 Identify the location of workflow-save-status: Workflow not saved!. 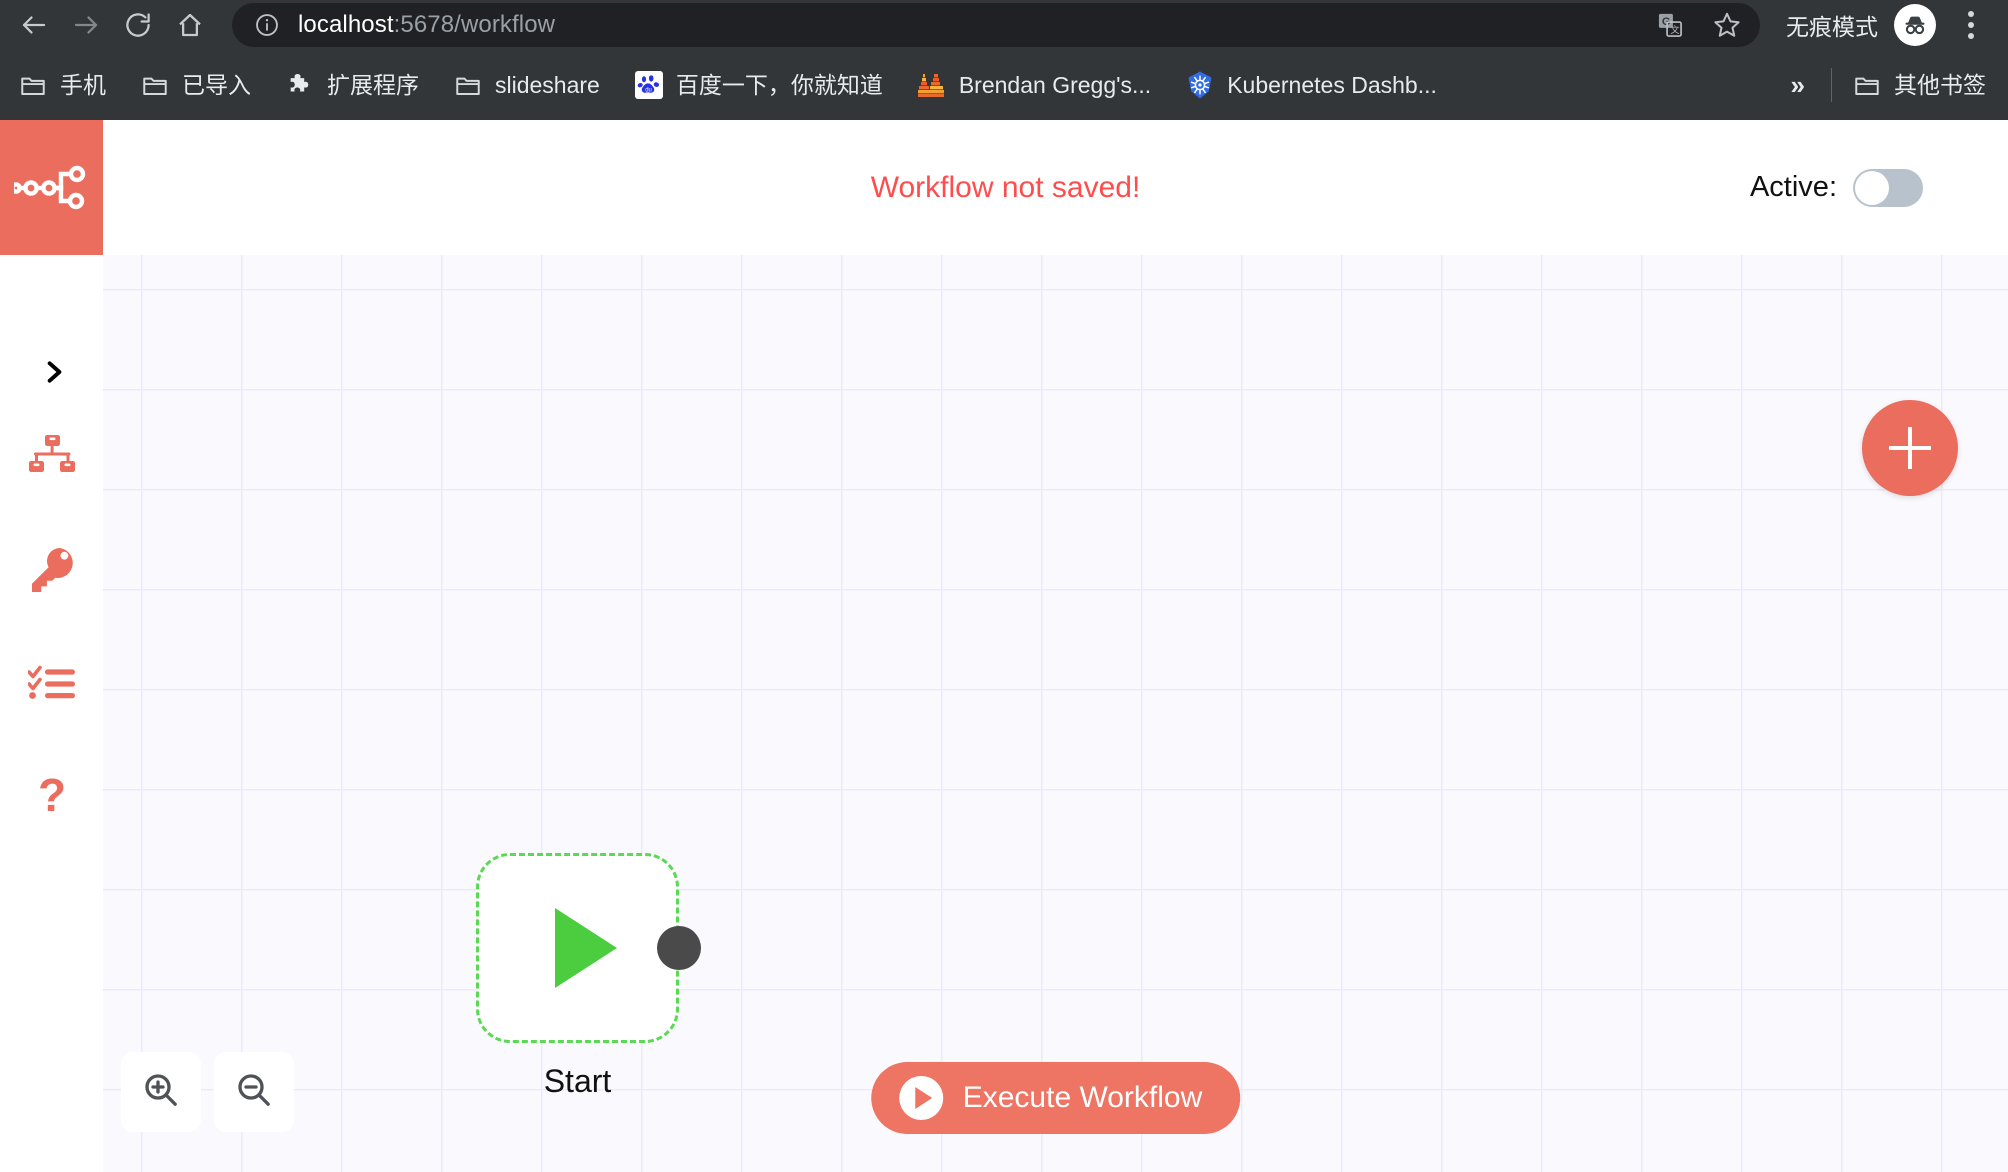
(1055, 187).